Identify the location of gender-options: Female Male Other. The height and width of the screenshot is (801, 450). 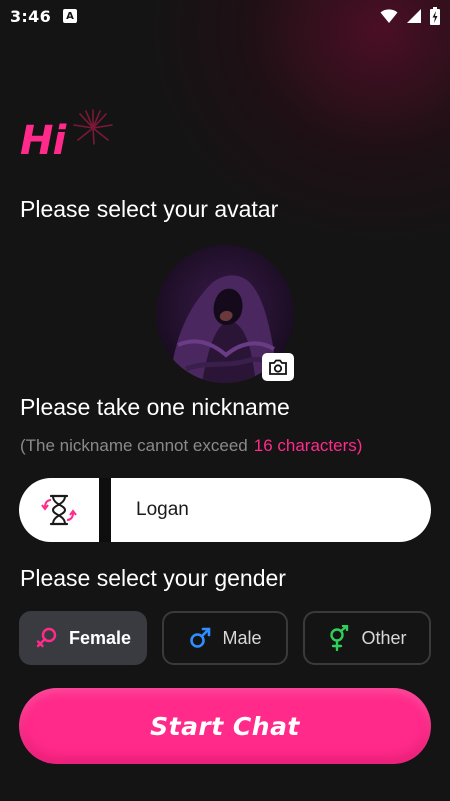
(225, 638).